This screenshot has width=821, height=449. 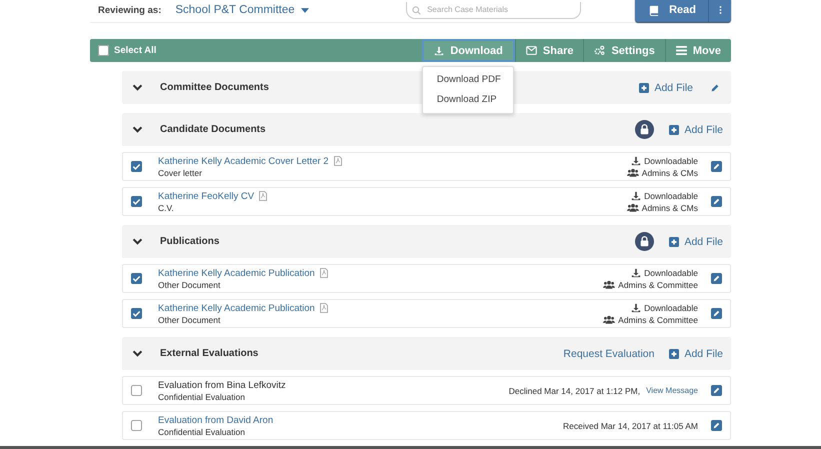 What do you see at coordinates (681, 50) in the screenshot?
I see `move-icon` at bounding box center [681, 50].